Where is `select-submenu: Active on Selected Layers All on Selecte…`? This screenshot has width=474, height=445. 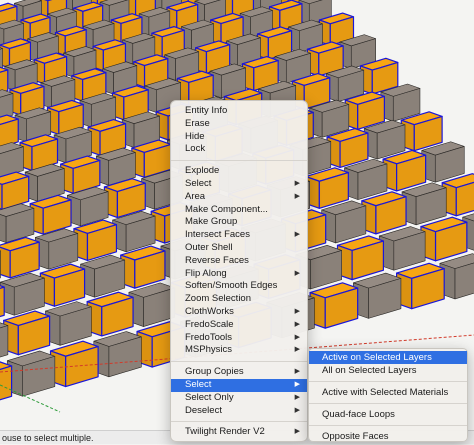 select-submenu: Active on Selected Layers All on Selecte… is located at coordinates (388, 395).